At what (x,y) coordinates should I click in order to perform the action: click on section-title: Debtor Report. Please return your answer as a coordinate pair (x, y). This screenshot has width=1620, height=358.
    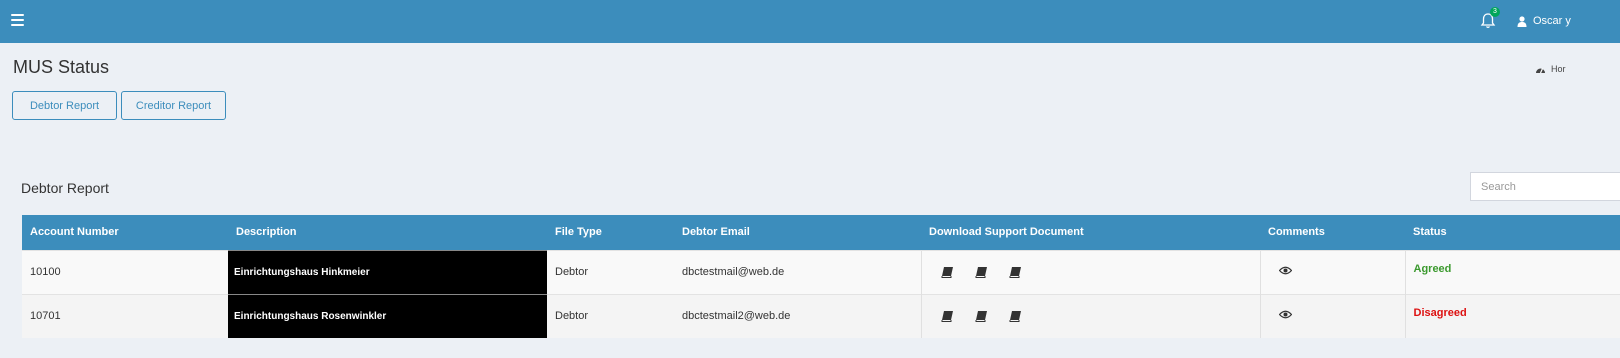
    Looking at the image, I should click on (65, 188).